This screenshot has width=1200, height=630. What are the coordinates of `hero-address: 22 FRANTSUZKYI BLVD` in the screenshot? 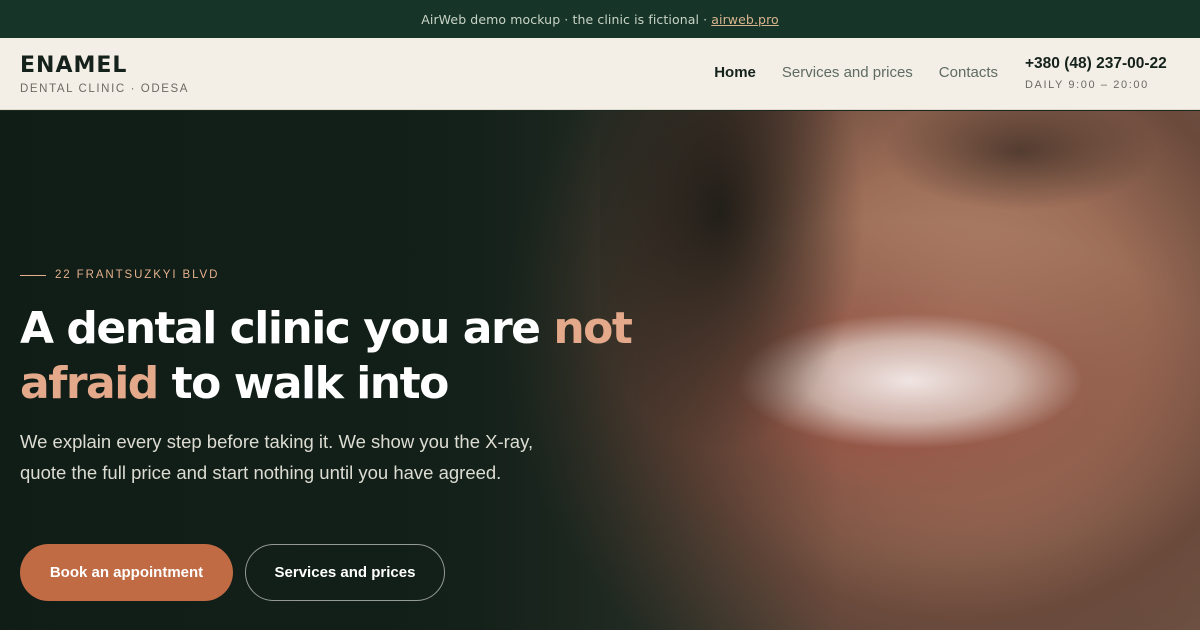 It's located at (119, 275).